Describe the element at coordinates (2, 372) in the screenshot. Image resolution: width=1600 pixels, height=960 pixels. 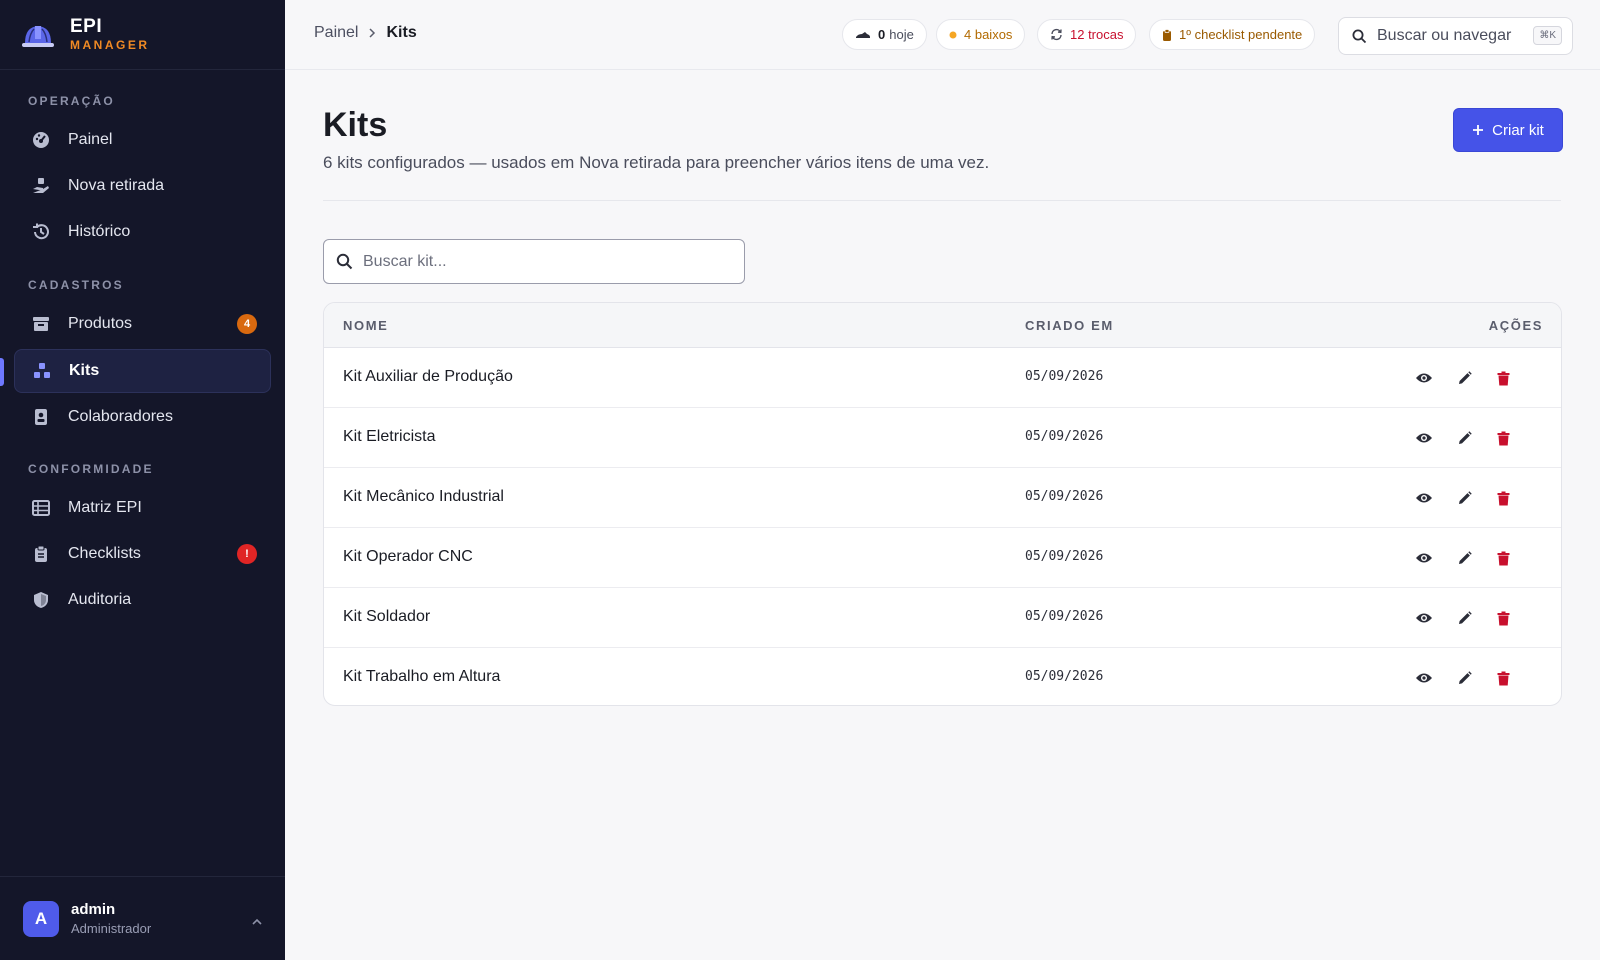
I see `active-indicator` at that location.